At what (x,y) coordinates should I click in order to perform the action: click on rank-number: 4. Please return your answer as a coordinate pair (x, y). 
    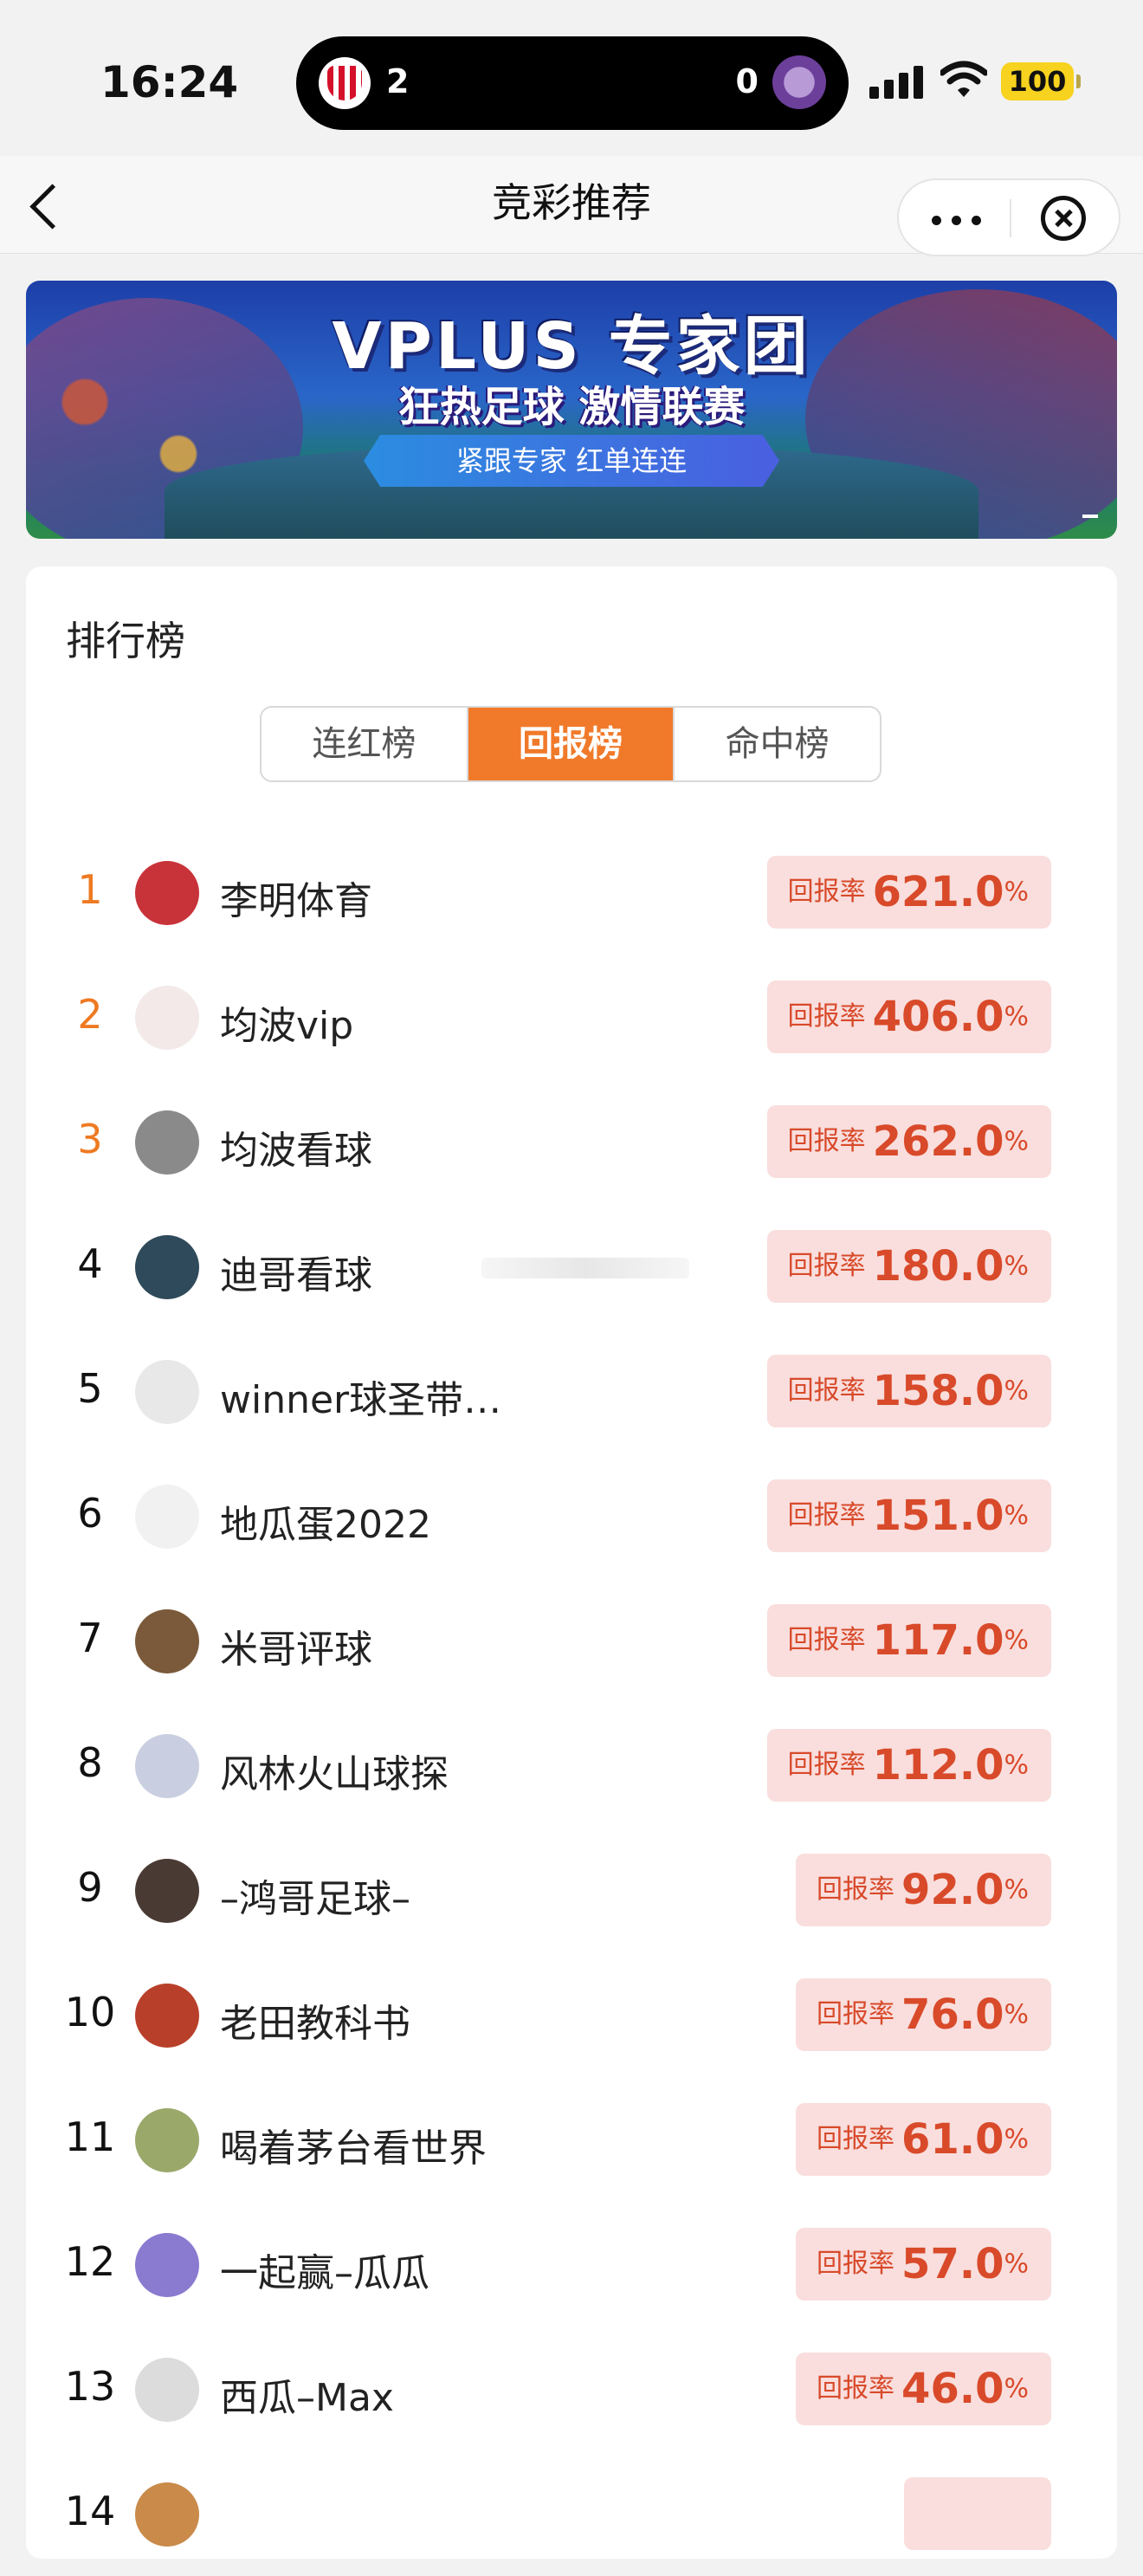
    Looking at the image, I should click on (90, 1263).